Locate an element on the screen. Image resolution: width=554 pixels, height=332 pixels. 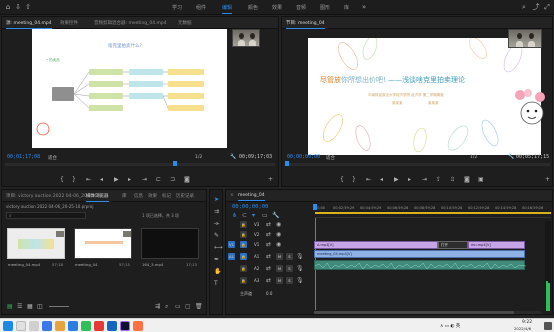
notification-icon is located at coordinates (548, 326).